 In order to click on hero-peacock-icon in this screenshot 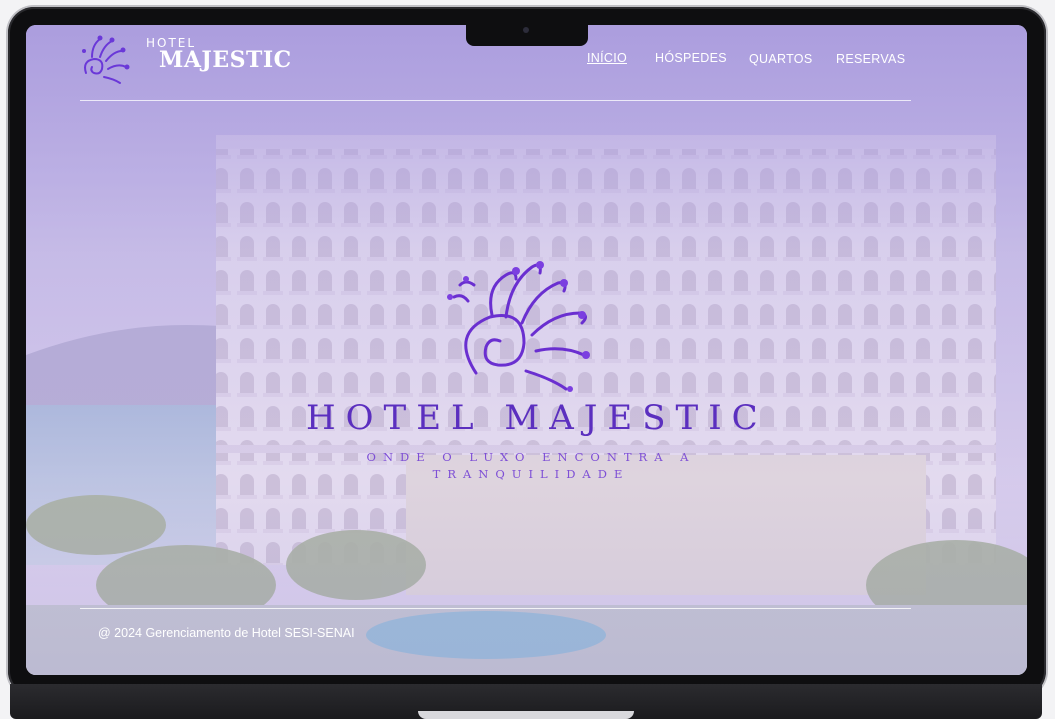, I will do `click(518, 326)`.